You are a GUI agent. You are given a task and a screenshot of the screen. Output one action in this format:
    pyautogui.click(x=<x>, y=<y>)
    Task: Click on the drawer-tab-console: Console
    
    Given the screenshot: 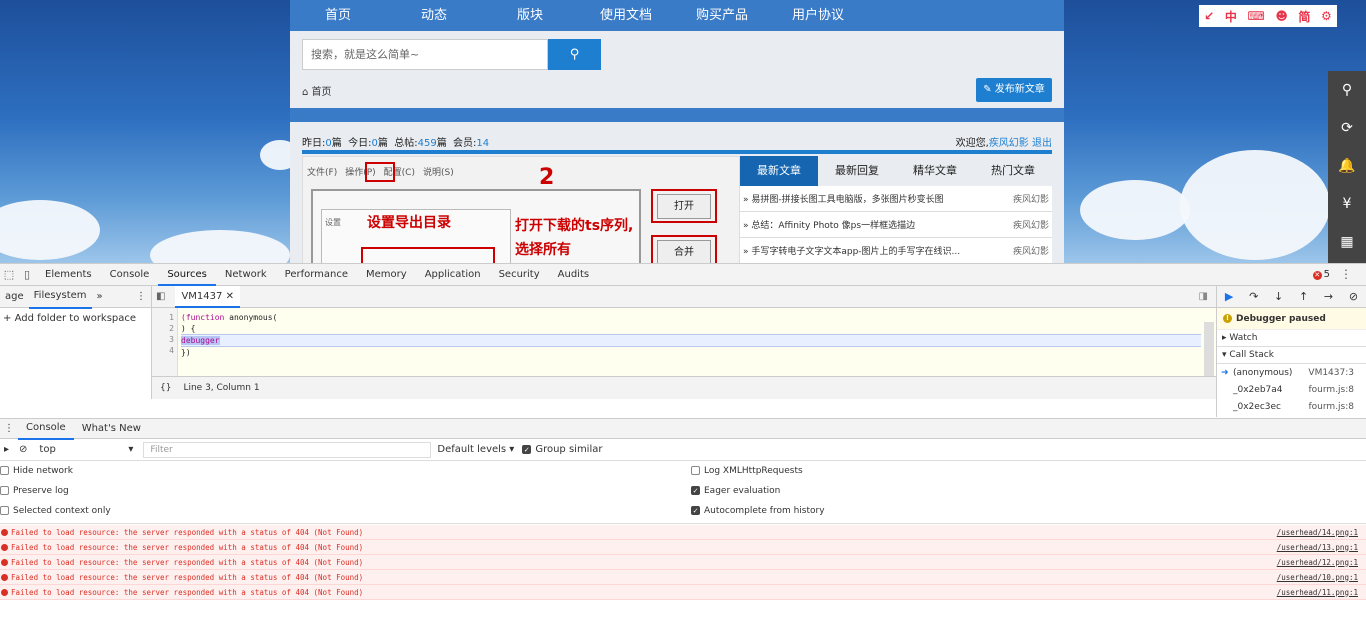 What is the action you would take?
    pyautogui.click(x=46, y=428)
    